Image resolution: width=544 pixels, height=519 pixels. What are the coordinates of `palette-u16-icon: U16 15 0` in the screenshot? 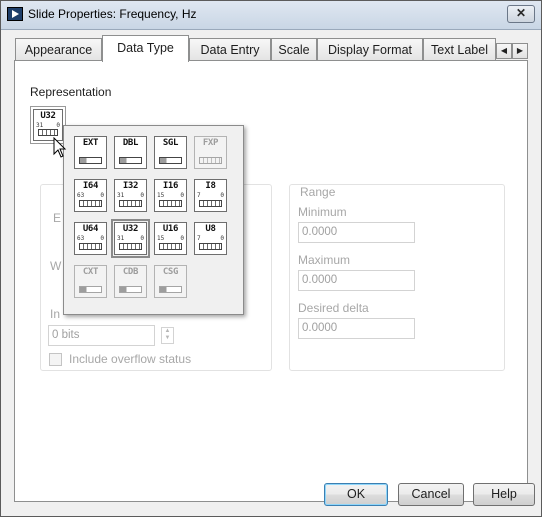 It's located at (170, 238).